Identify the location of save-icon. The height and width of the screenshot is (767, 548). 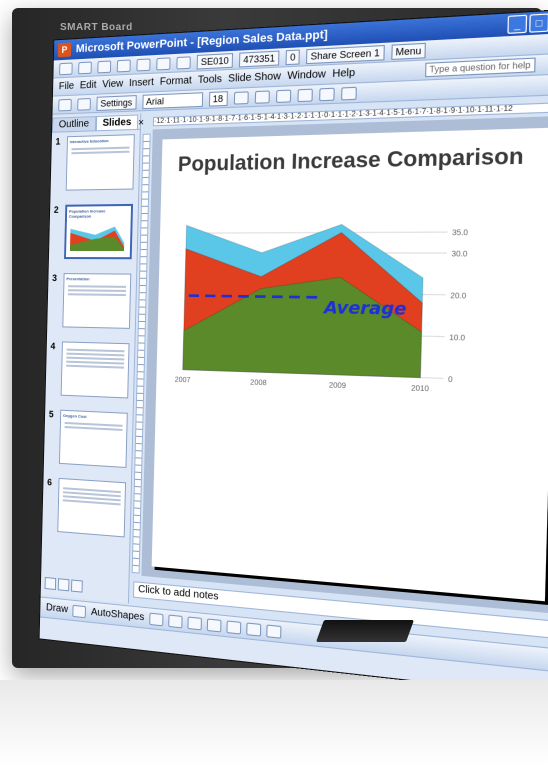
(104, 66).